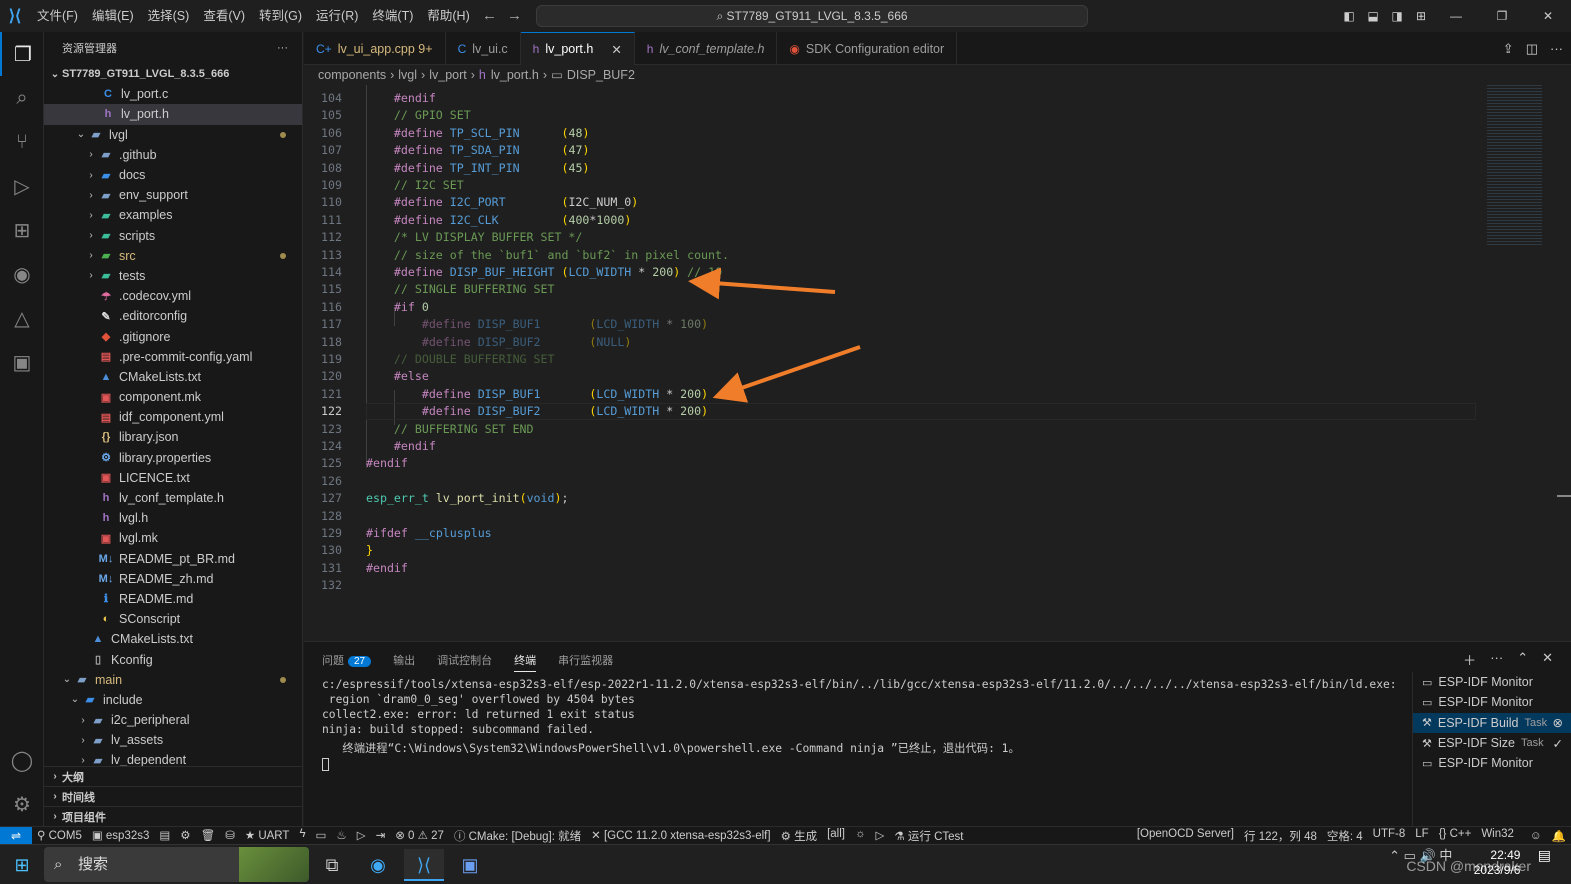  I want to click on panel-tab: 串行监视器, so click(585, 662).